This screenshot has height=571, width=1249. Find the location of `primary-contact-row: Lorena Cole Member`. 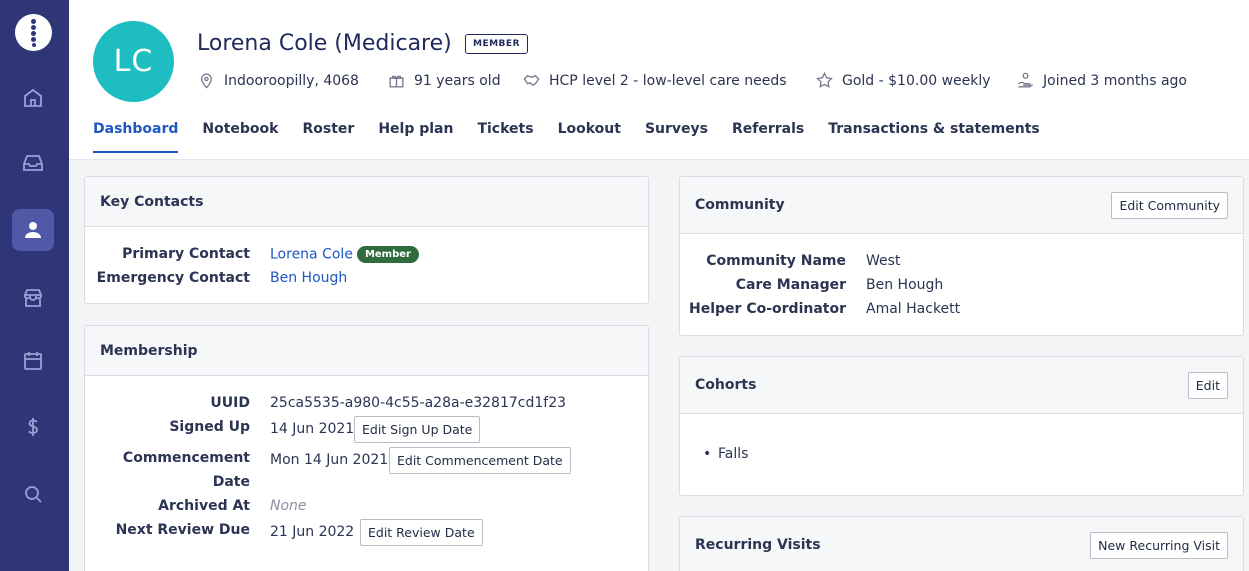

primary-contact-row: Lorena Cole Member is located at coordinates (344, 254).